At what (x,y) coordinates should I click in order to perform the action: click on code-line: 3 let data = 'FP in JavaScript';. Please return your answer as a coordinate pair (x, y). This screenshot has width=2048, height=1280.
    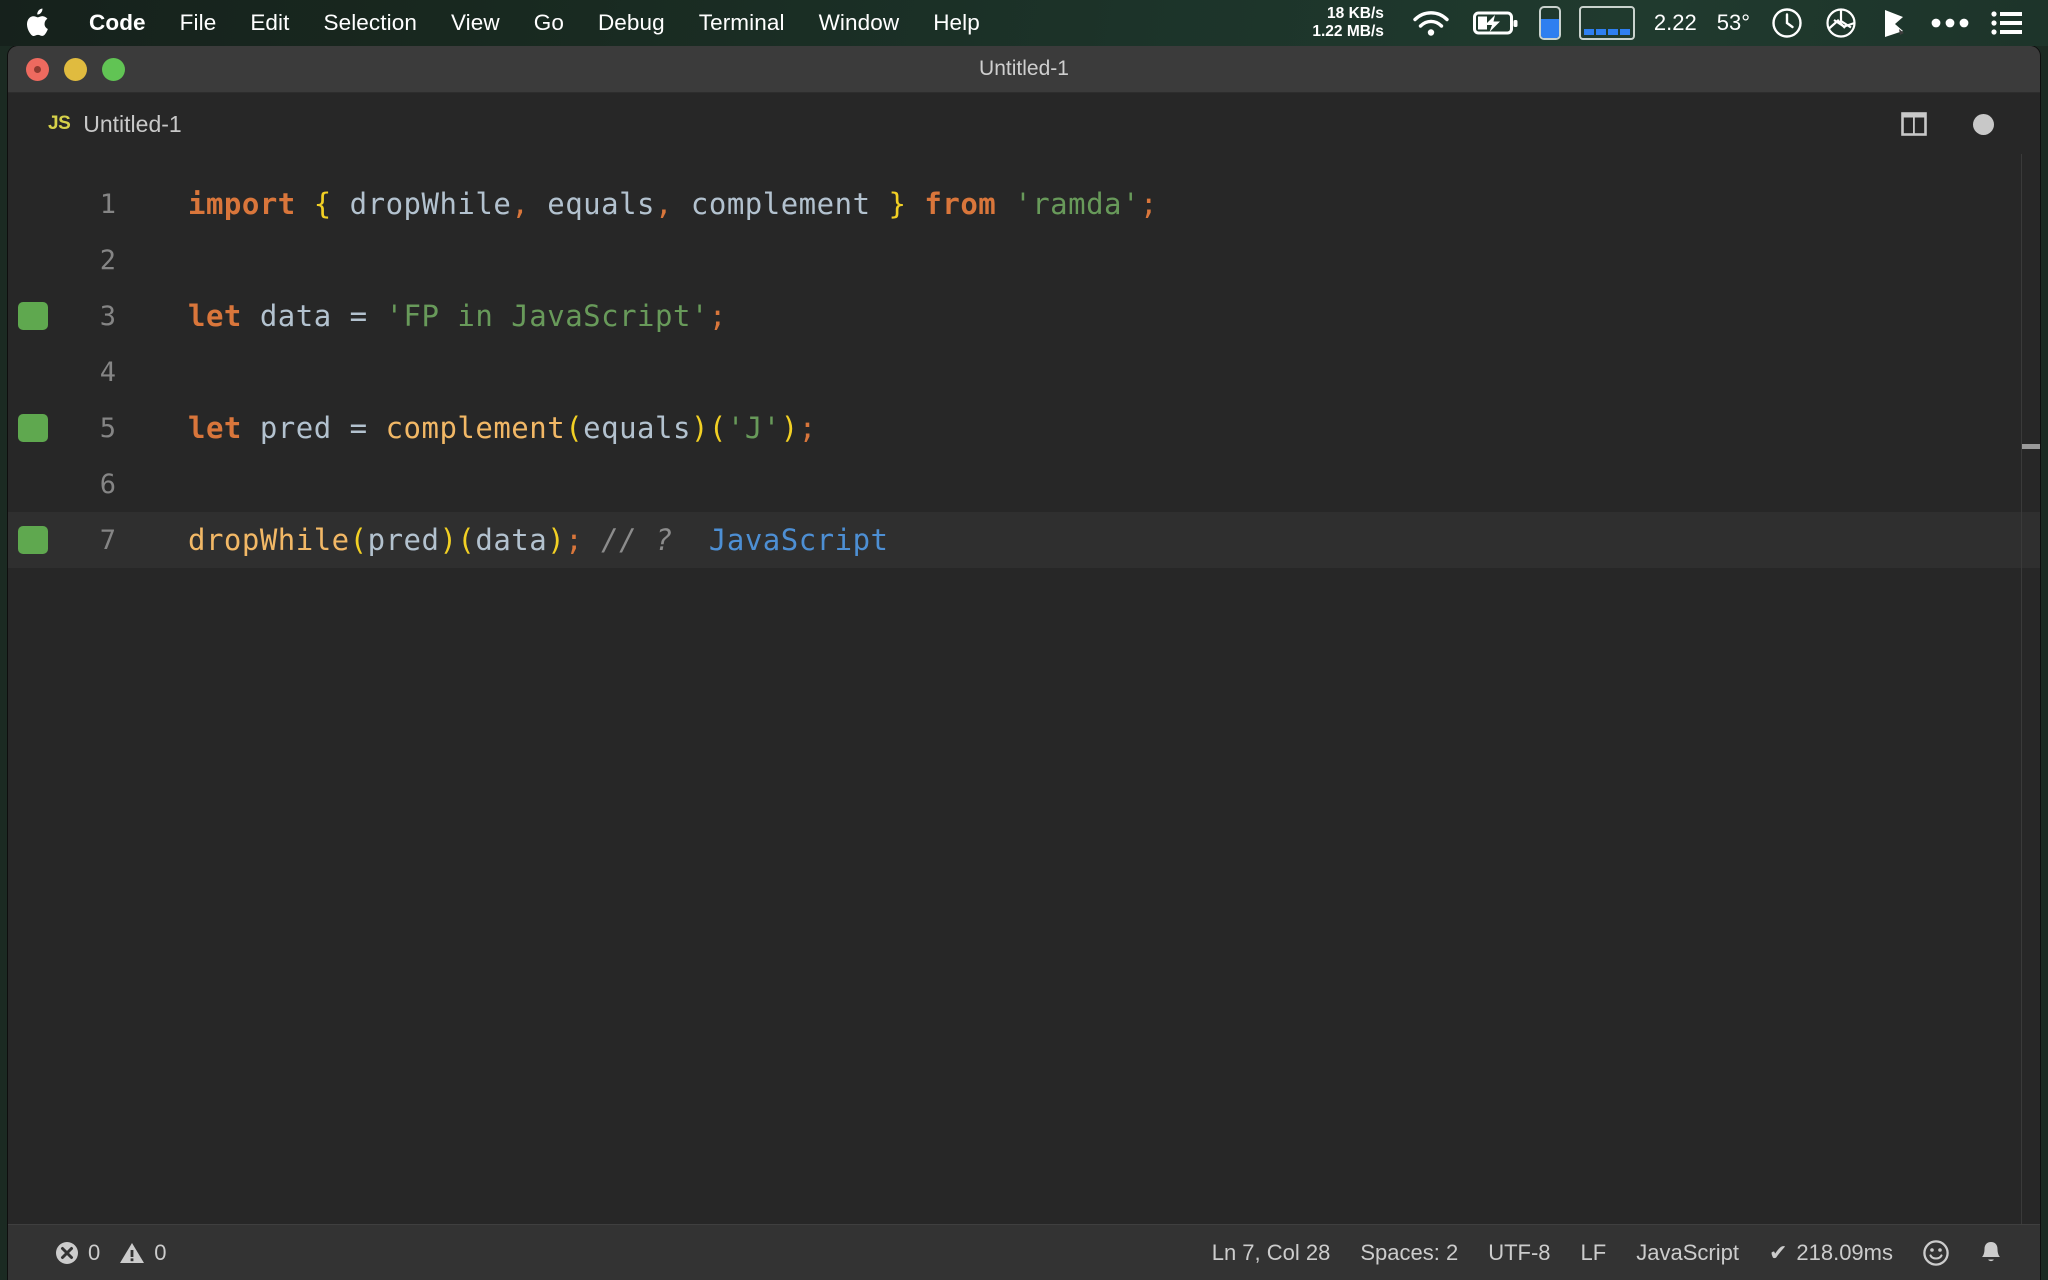
    Looking at the image, I should click on (1024, 316).